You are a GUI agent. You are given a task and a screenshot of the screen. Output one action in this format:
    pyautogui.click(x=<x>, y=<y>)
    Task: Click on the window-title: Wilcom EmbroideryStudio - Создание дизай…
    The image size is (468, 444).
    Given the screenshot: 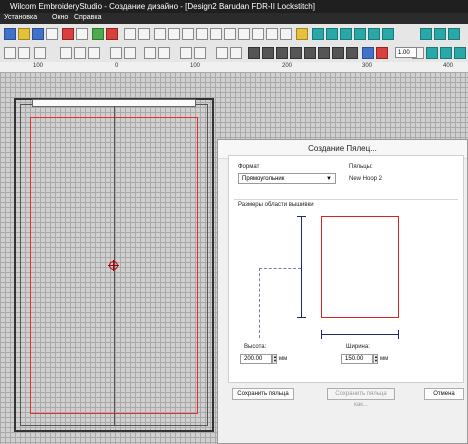 What is the action you would take?
    pyautogui.click(x=162, y=6)
    